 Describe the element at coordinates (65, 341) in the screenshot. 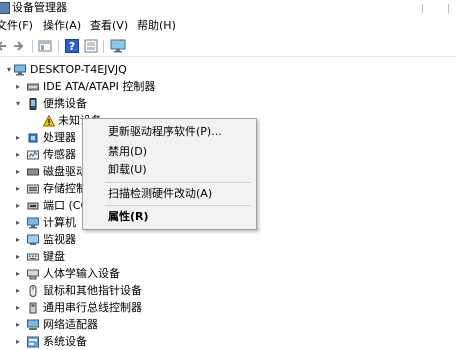

I see `tree-item-label: 系统设备` at that location.